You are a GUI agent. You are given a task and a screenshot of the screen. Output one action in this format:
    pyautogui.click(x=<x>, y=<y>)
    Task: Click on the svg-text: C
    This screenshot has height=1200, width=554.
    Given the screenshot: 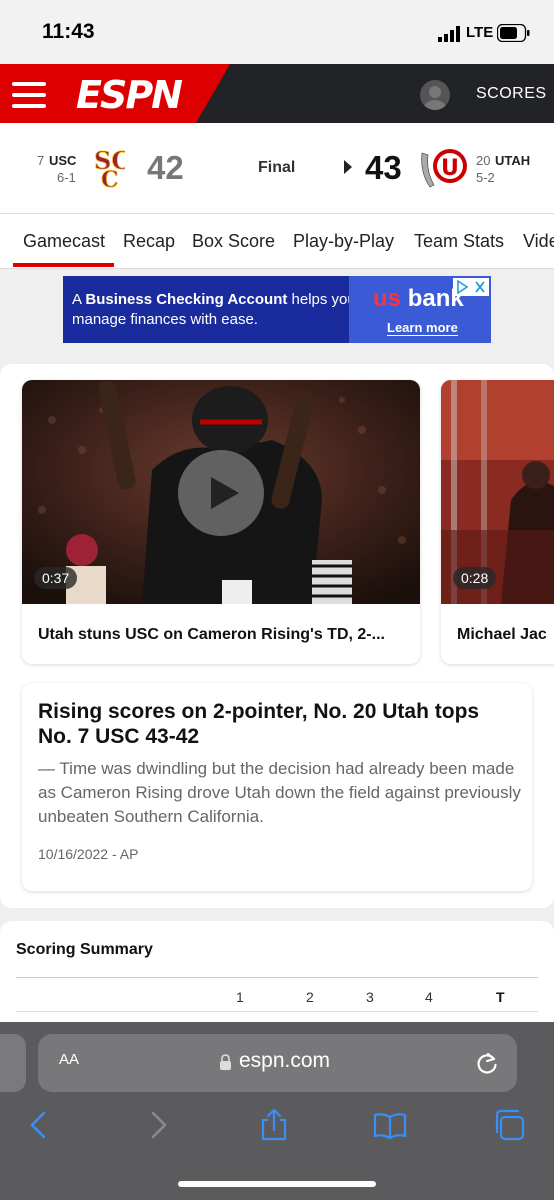 What is the action you would take?
    pyautogui.click(x=110, y=178)
    